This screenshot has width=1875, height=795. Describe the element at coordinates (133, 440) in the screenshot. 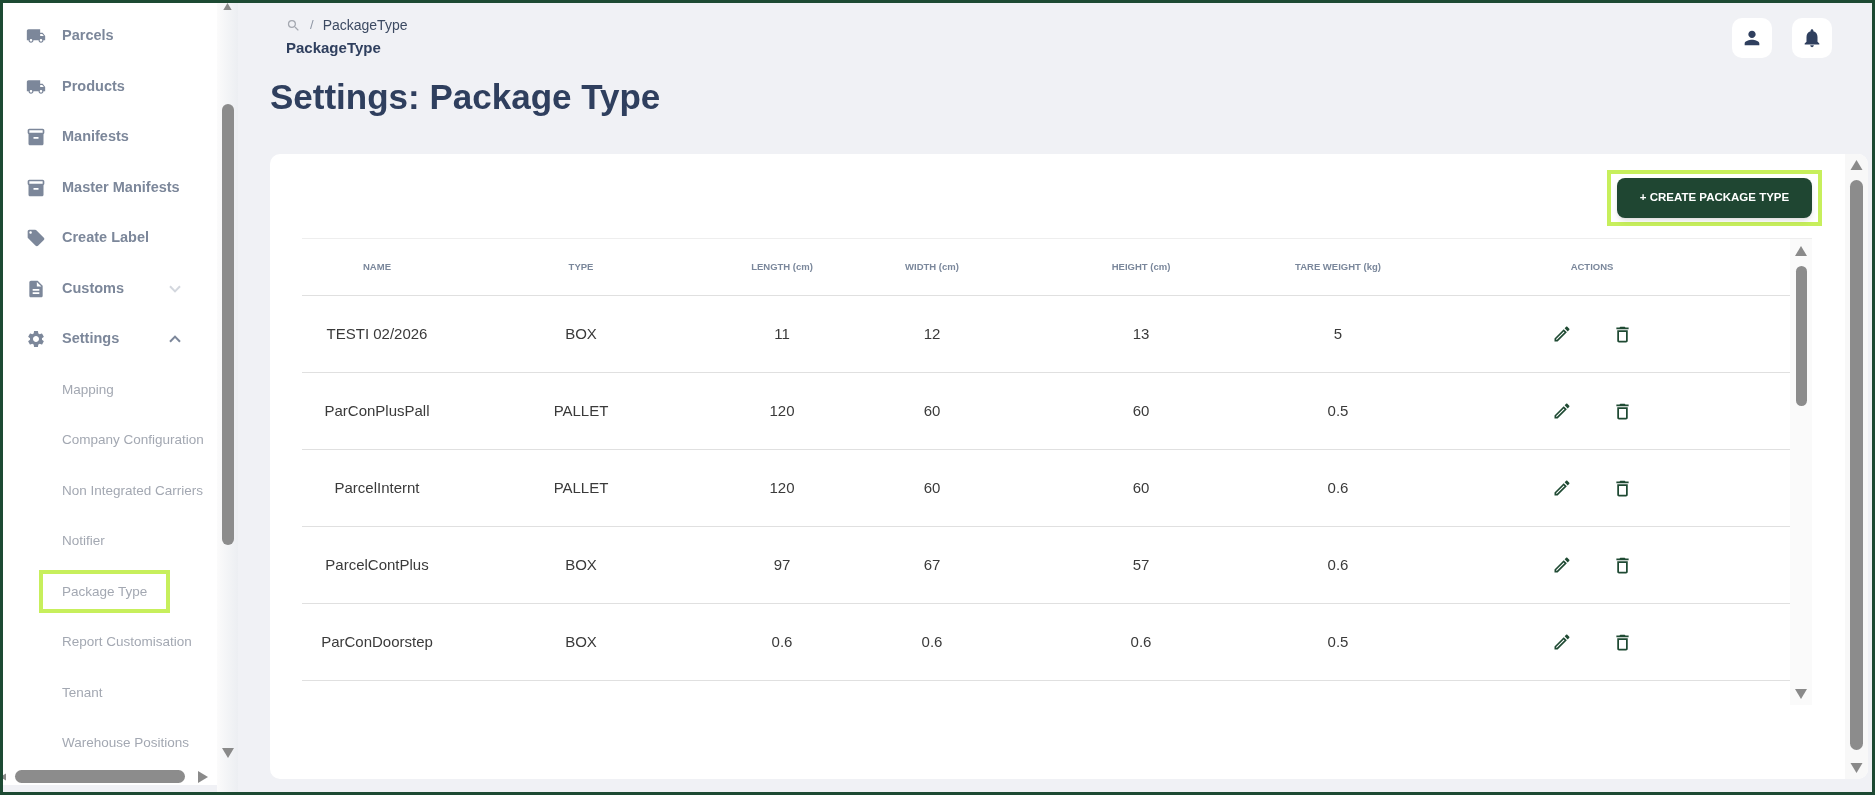

I see `nav-subitem: Company Configuration` at that location.